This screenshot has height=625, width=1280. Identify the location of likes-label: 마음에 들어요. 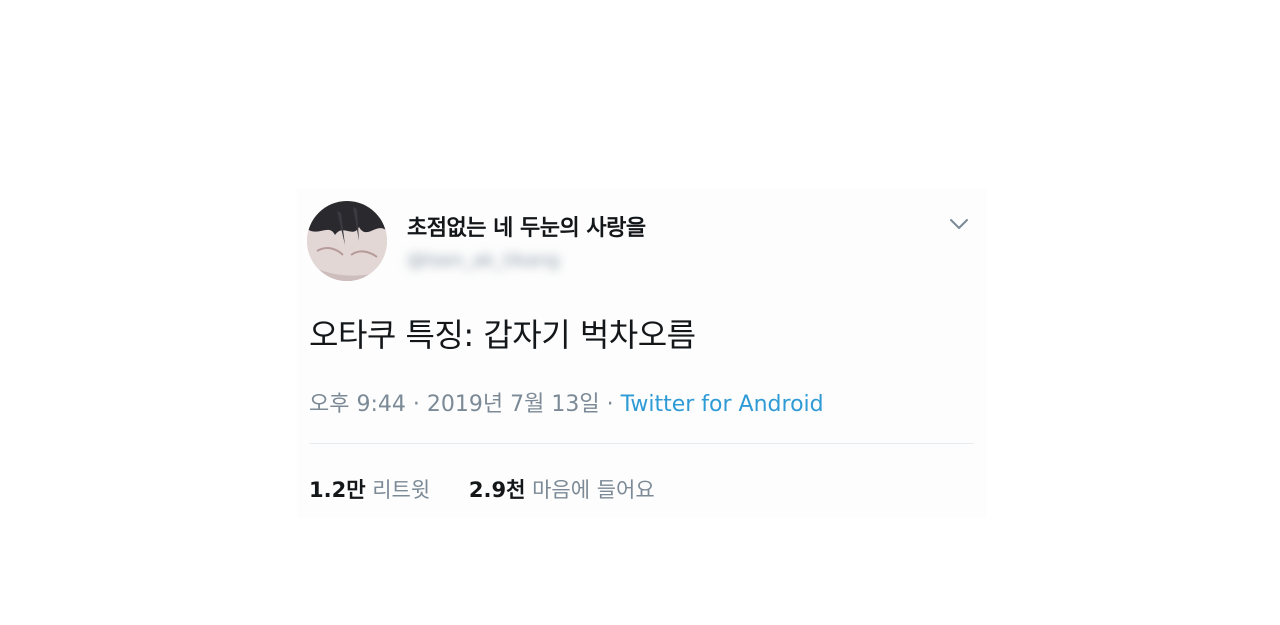
(593, 490).